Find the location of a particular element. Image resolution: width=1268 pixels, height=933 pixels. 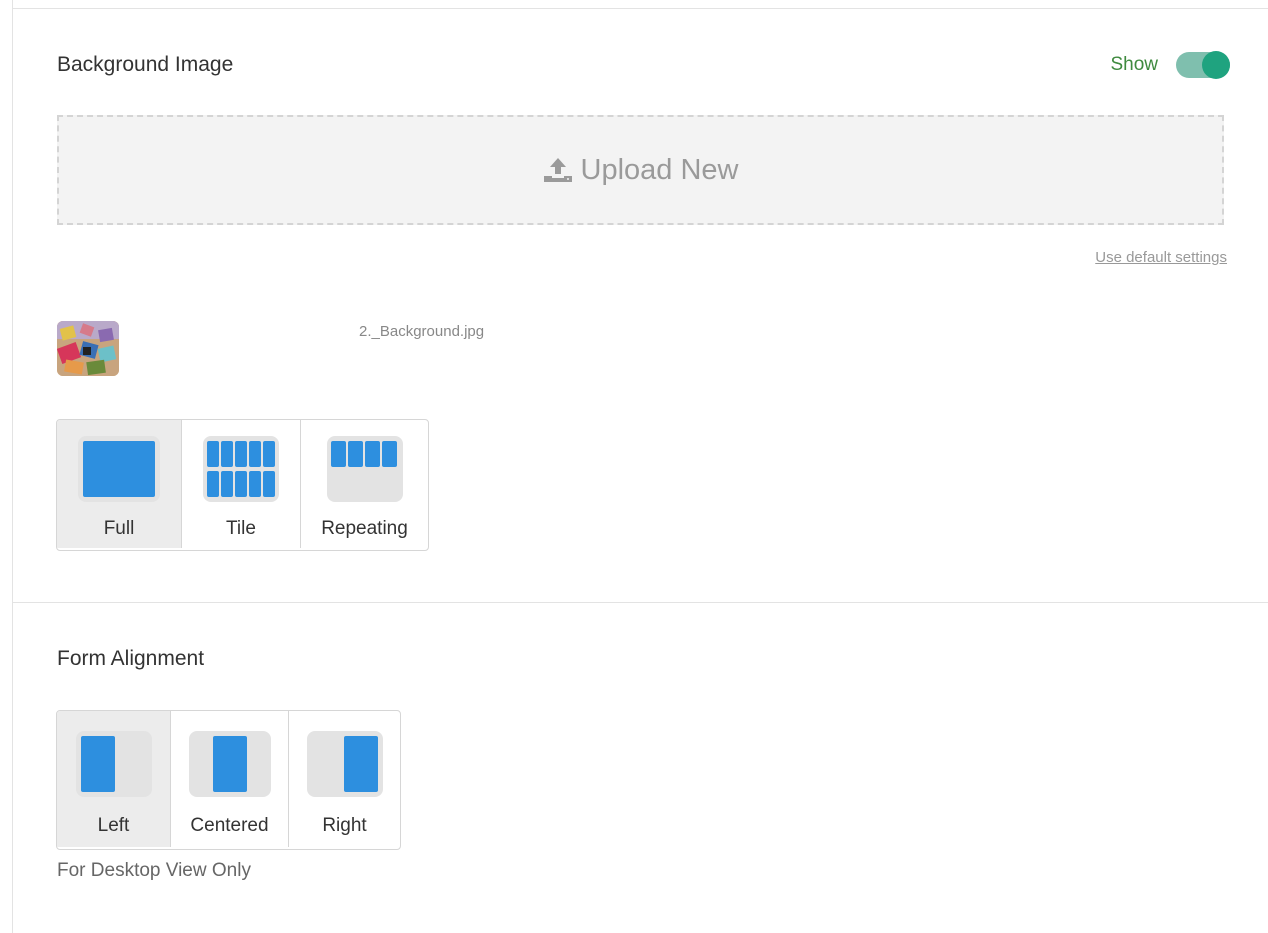

top-divider is located at coordinates (640, 8).